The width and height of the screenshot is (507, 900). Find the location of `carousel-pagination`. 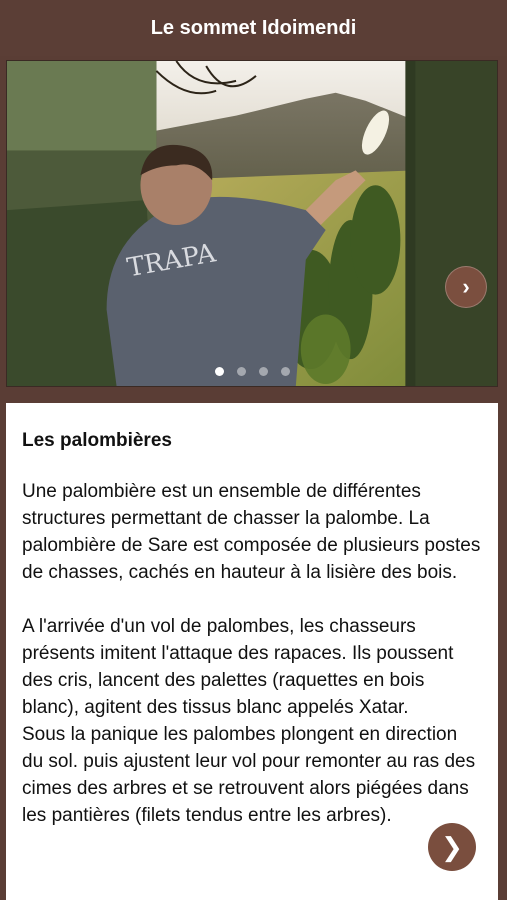

carousel-pagination is located at coordinates (252, 371).